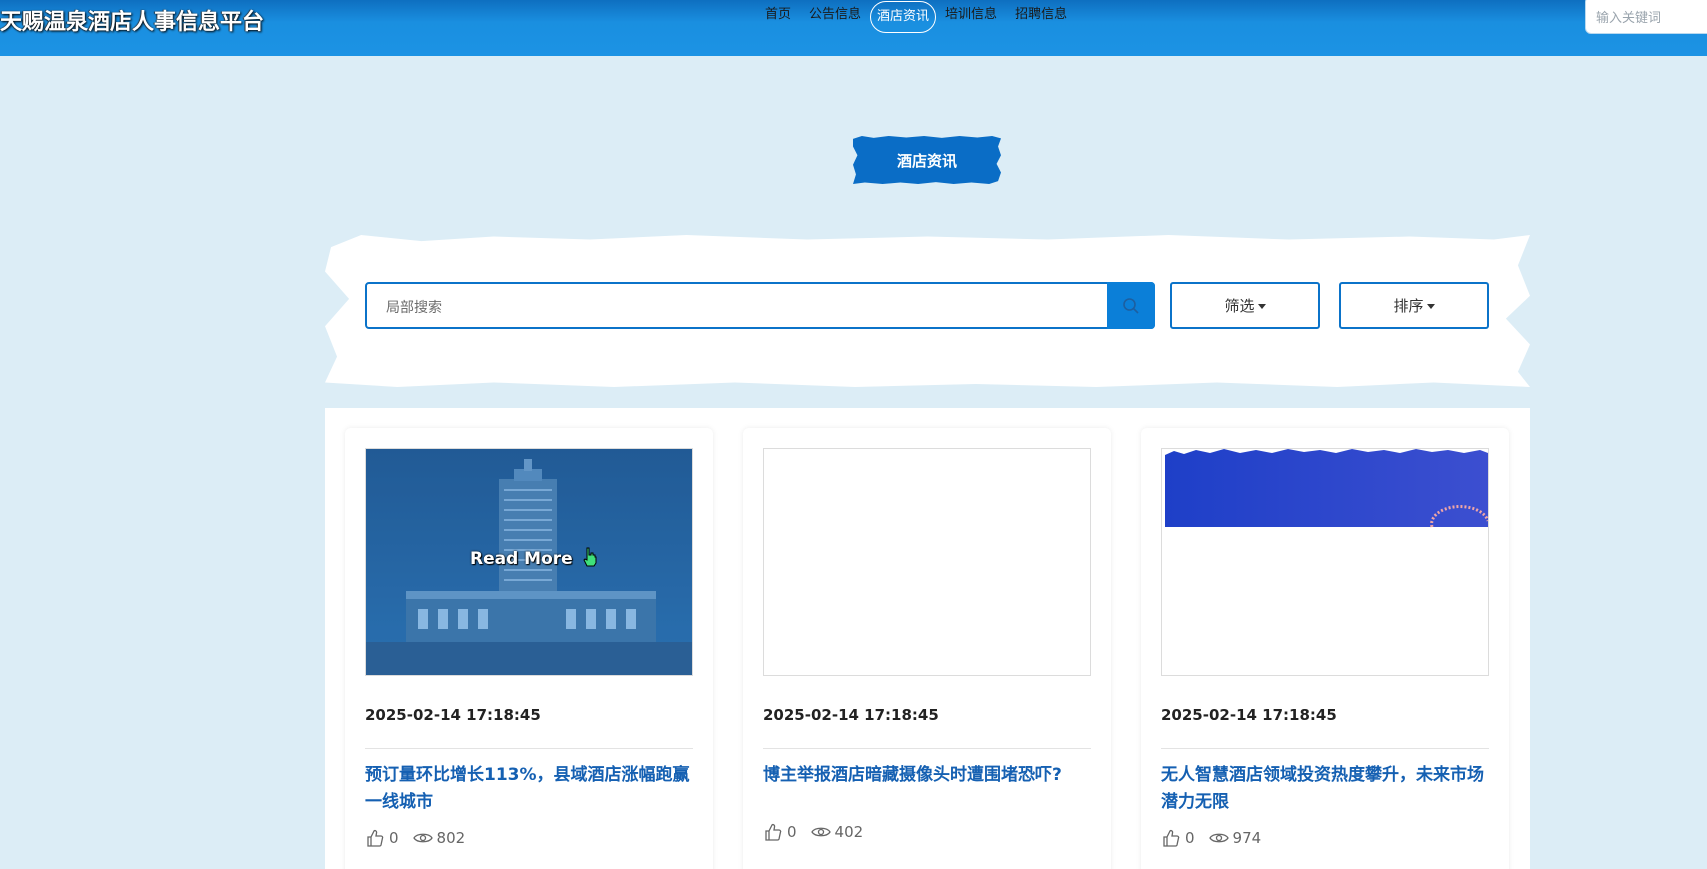 The image size is (1707, 869). I want to click on search-button, so click(1131, 305).